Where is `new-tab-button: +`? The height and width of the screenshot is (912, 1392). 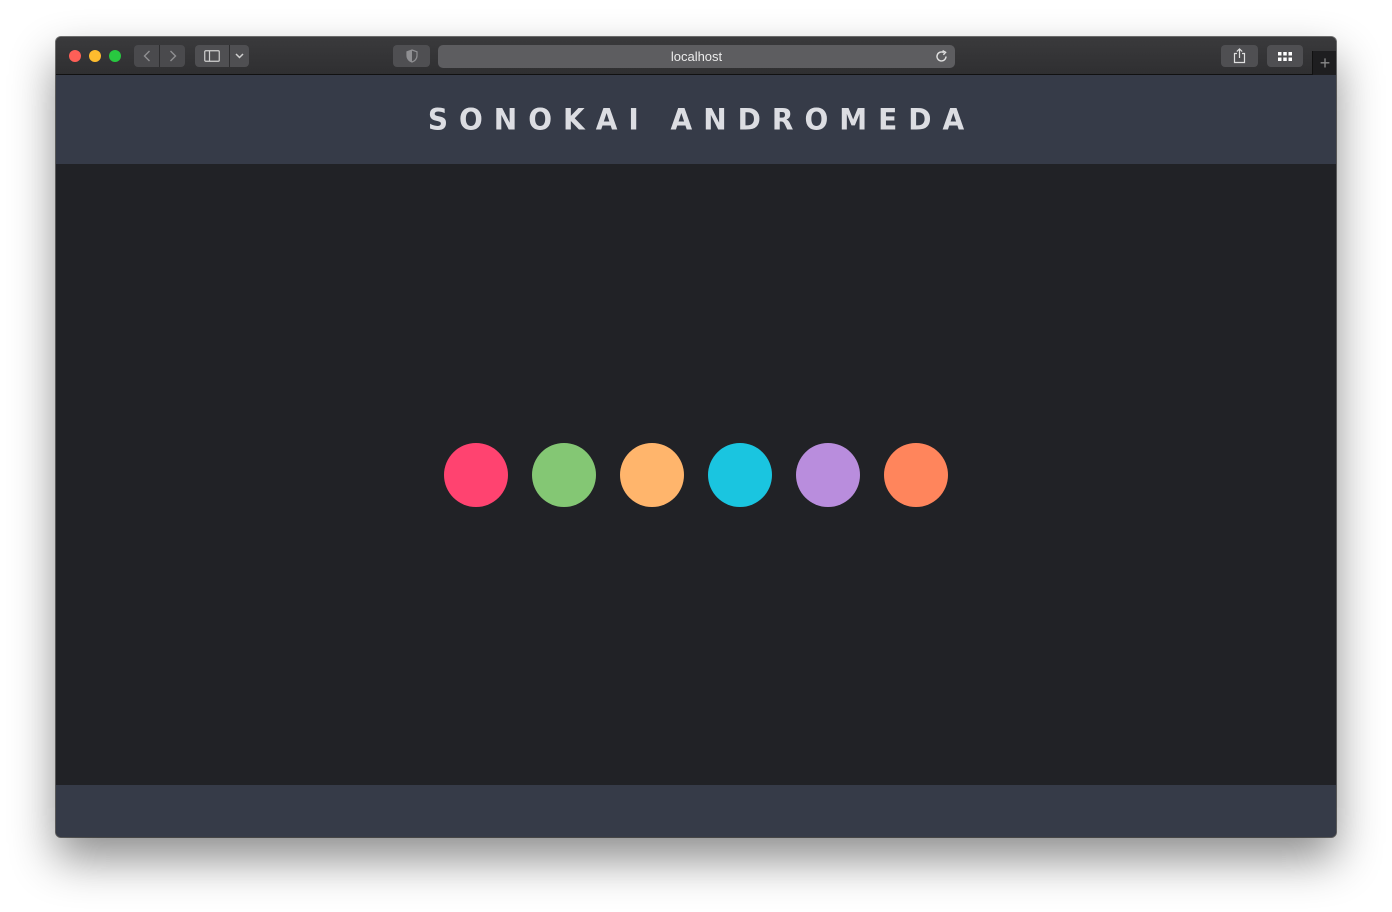 new-tab-button: + is located at coordinates (1324, 63).